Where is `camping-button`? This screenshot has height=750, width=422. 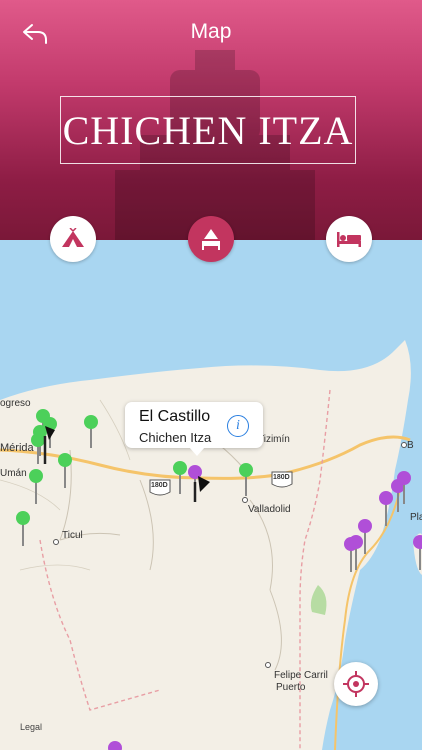 camping-button is located at coordinates (73, 239).